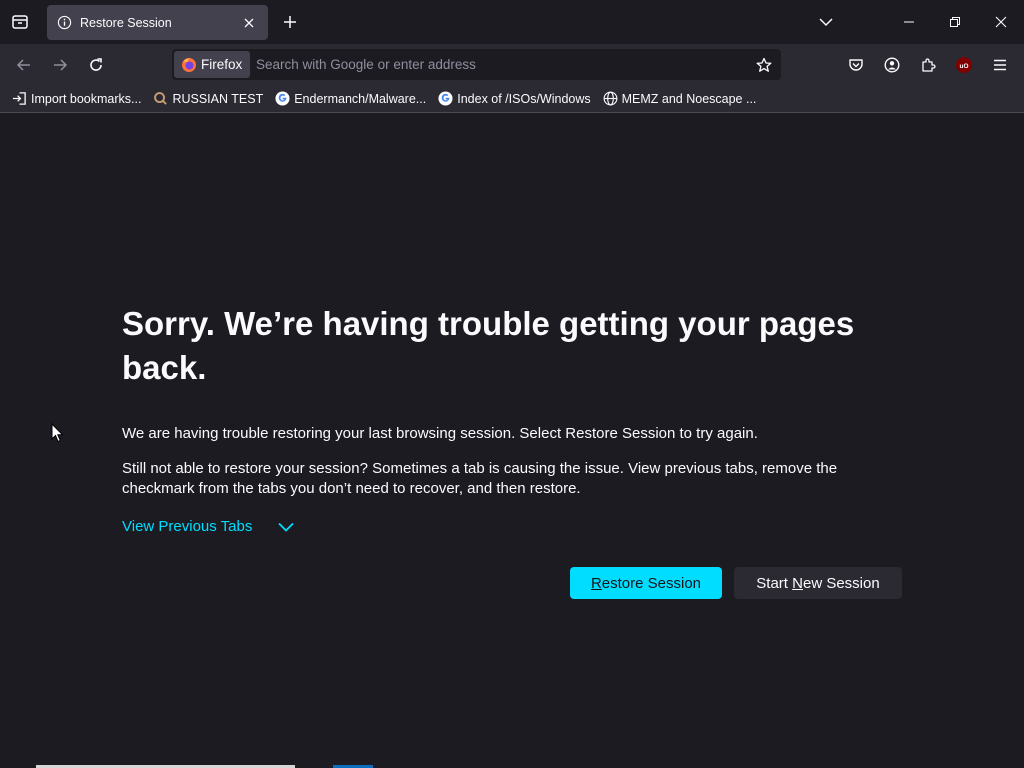  Describe the element at coordinates (19, 98) in the screenshot. I see `import-icon` at that location.